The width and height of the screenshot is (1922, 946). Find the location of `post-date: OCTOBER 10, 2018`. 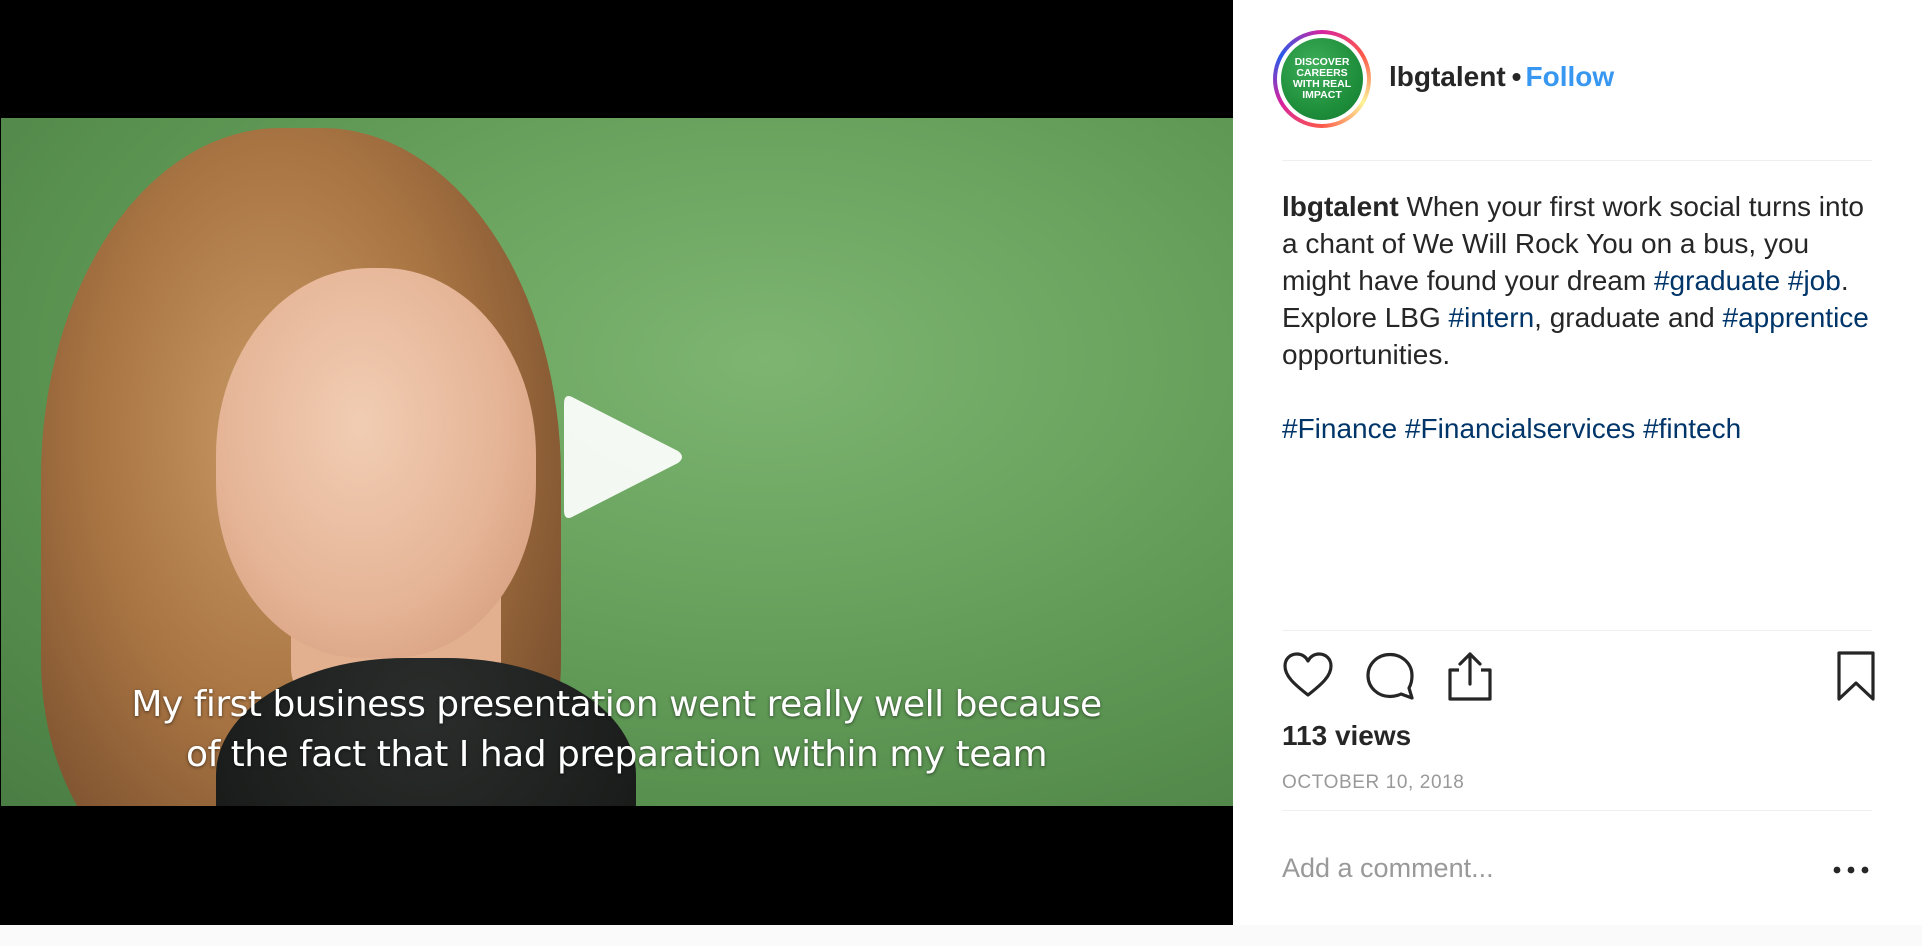

post-date: OCTOBER 10, 2018 is located at coordinates (1373, 782).